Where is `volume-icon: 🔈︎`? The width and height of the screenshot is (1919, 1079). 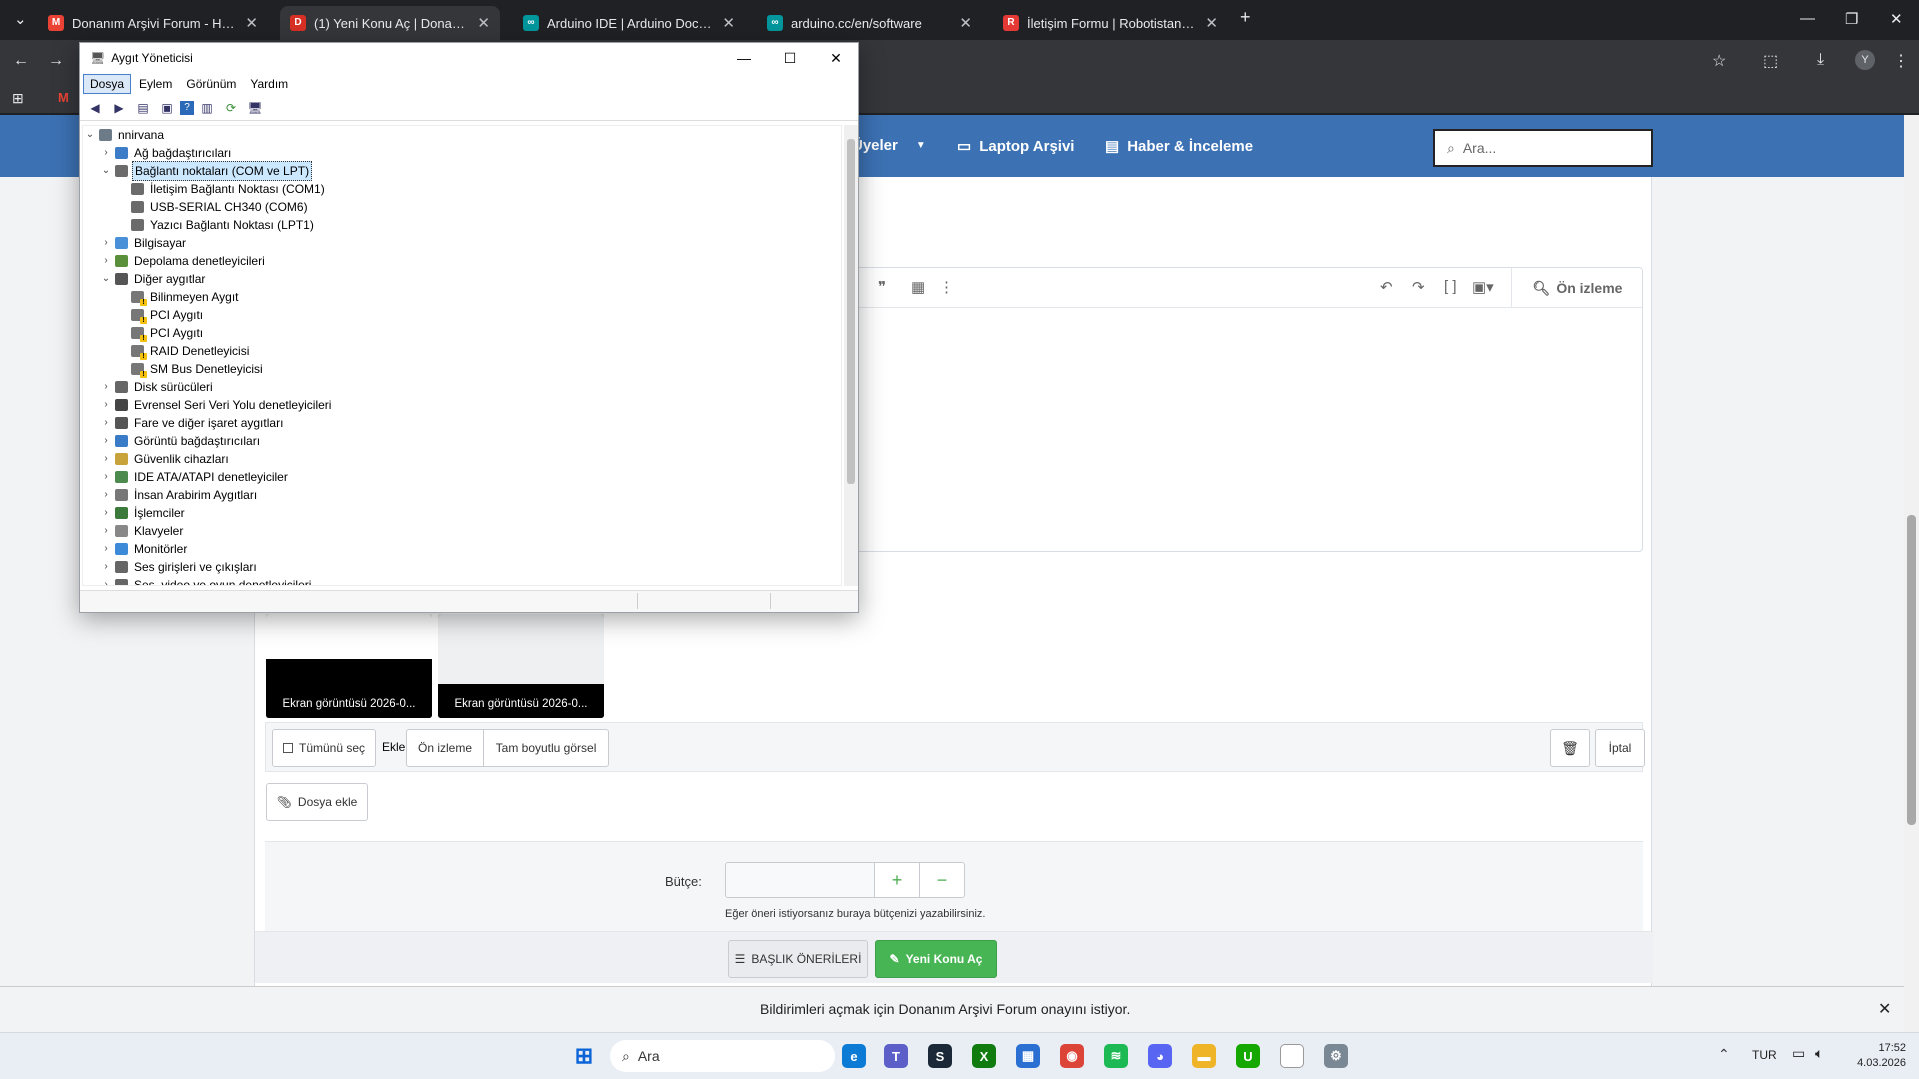
volume-icon: 🔈︎ is located at coordinates (1819, 1053).